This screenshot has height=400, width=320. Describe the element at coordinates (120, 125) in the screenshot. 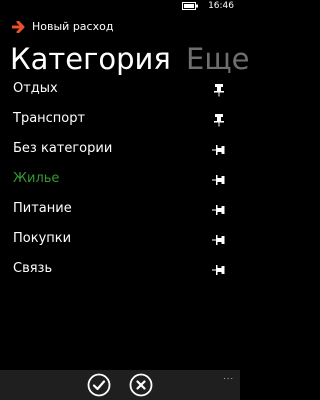

I see `list-item: Транспорт` at that location.